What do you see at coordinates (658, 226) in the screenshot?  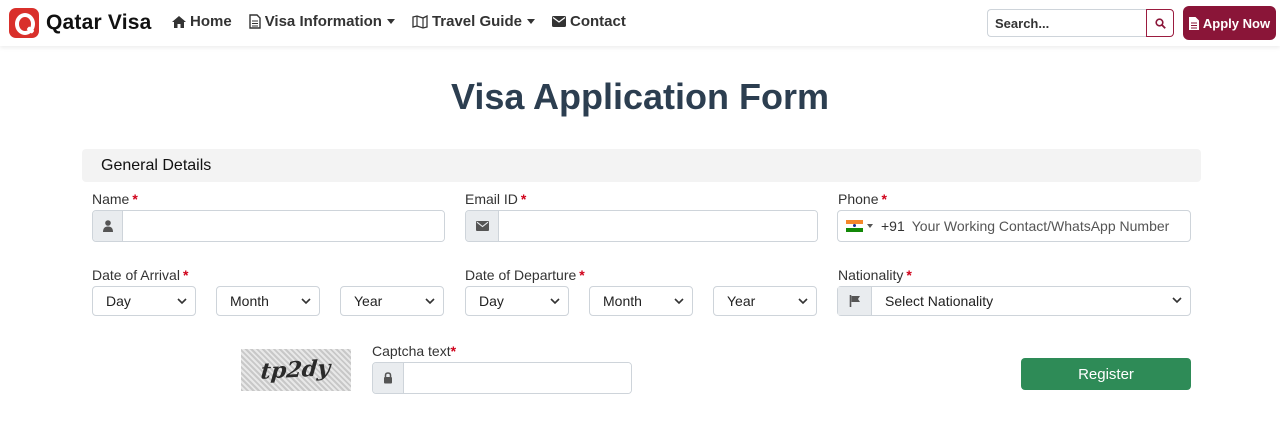 I see `email-input` at bounding box center [658, 226].